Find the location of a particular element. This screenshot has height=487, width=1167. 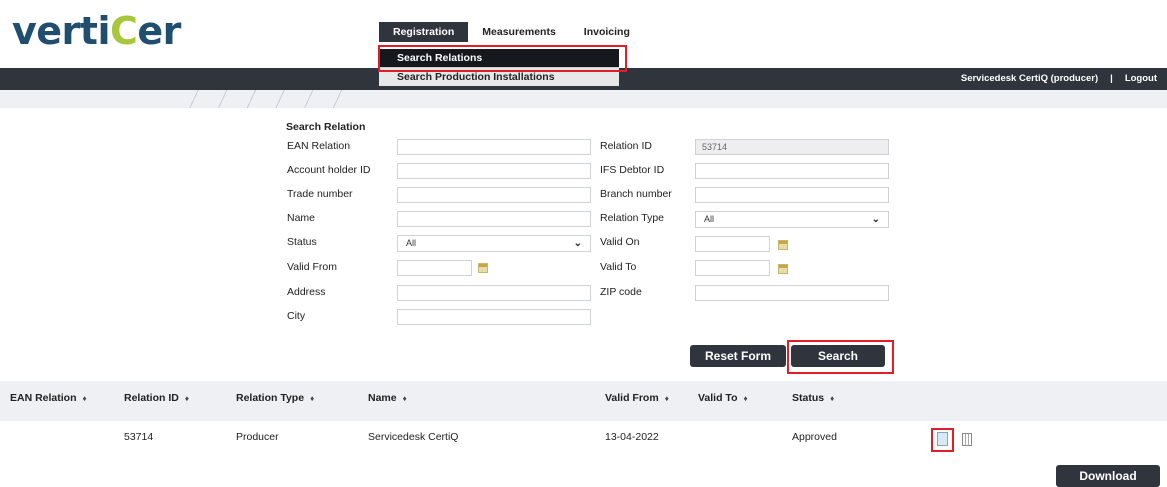

column-relation-type: Relation Type ♦ is located at coordinates (275, 398).